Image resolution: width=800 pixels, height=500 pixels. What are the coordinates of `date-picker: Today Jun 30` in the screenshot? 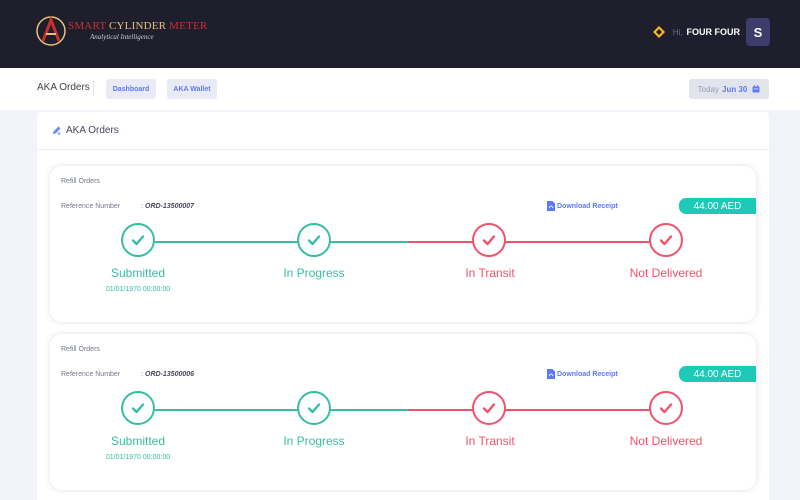 It's located at (729, 89).